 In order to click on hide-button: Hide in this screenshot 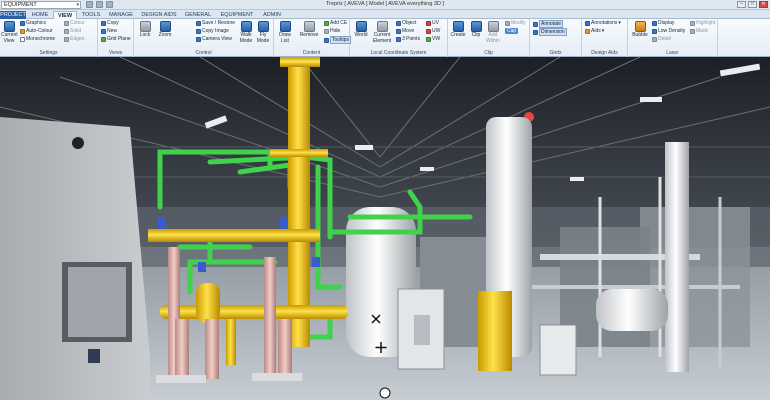, I will do `click(332, 31)`.